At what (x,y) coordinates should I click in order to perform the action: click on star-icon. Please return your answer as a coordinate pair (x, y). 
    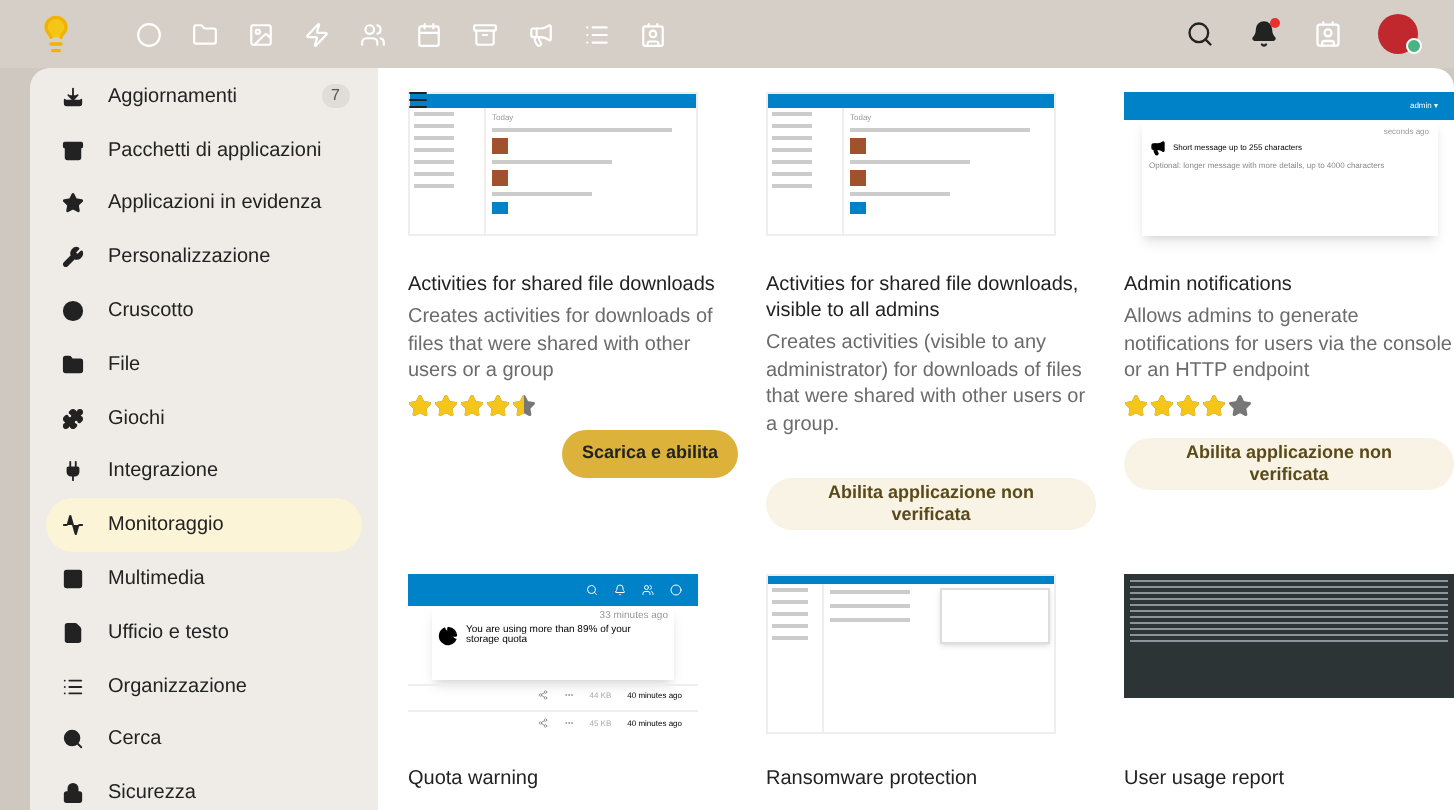
    Looking at the image, I should click on (73, 203).